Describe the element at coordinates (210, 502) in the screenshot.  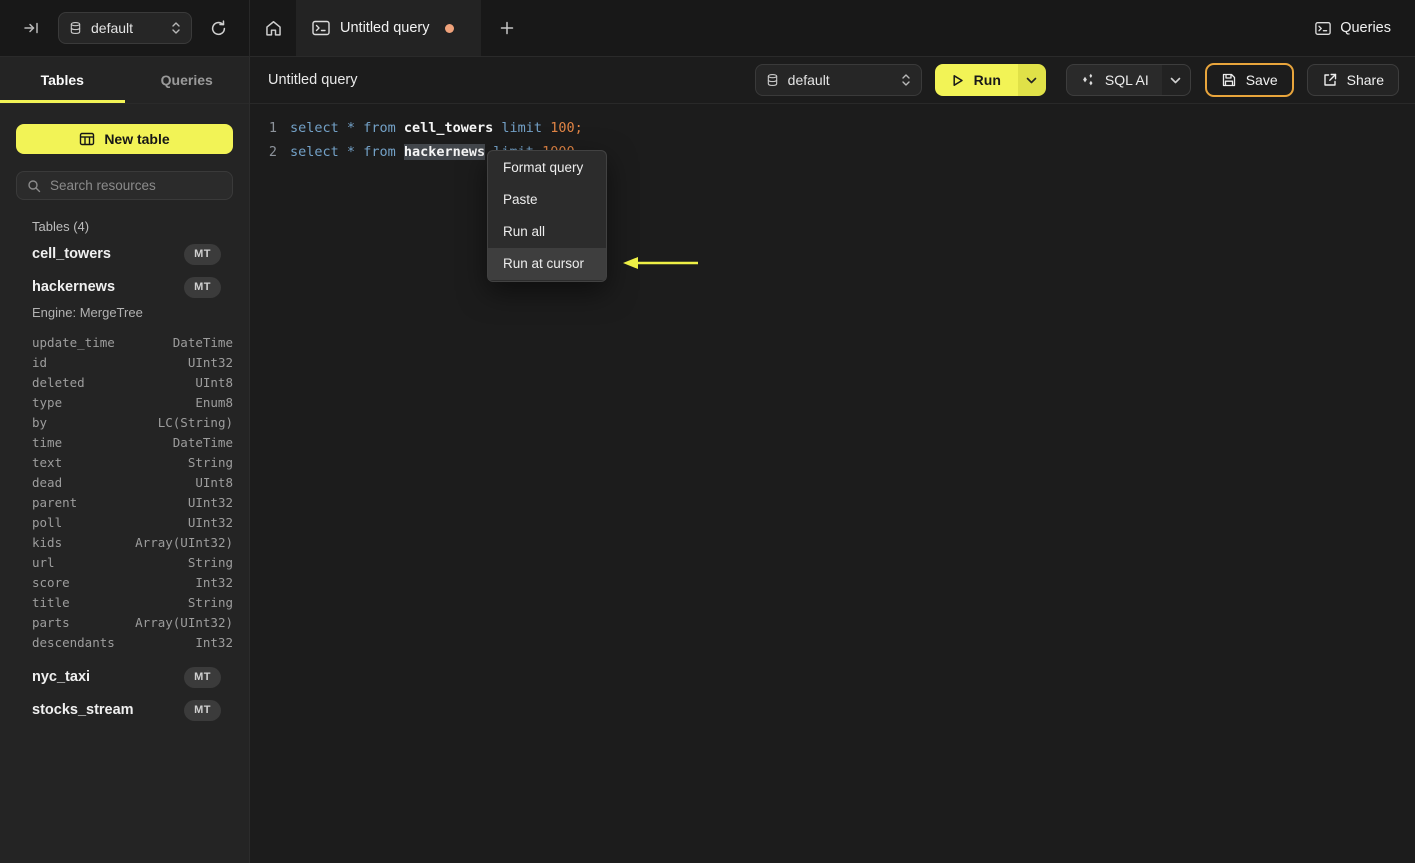
I see `column-type: UInt32` at that location.